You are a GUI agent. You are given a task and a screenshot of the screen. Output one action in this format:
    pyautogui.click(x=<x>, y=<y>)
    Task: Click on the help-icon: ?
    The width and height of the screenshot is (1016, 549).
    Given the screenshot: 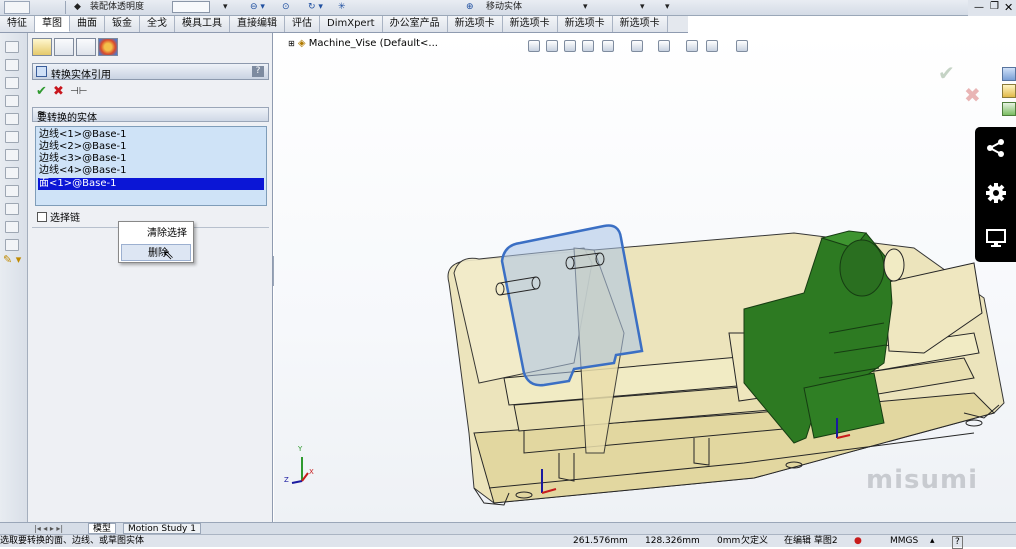 What is the action you would take?
    pyautogui.click(x=957, y=542)
    